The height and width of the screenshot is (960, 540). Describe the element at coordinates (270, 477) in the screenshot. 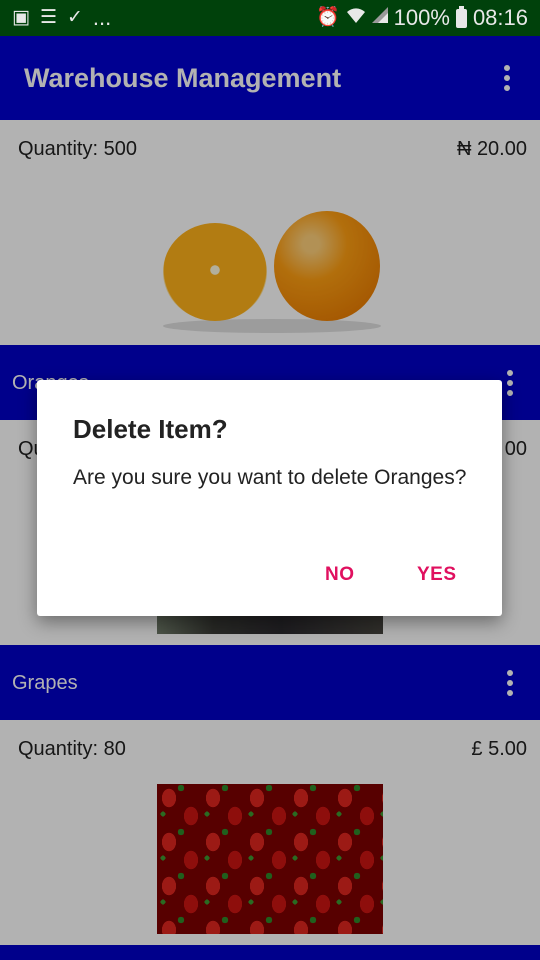

I see `dialog-message: Are you sure you want to delete Oranges?` at that location.